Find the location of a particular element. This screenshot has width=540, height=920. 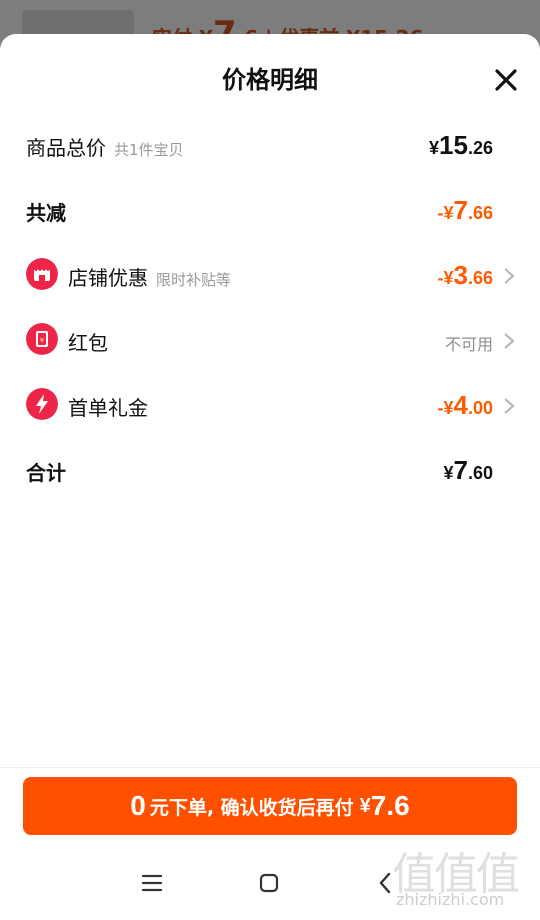

value-dec: .26 is located at coordinates (480, 148).